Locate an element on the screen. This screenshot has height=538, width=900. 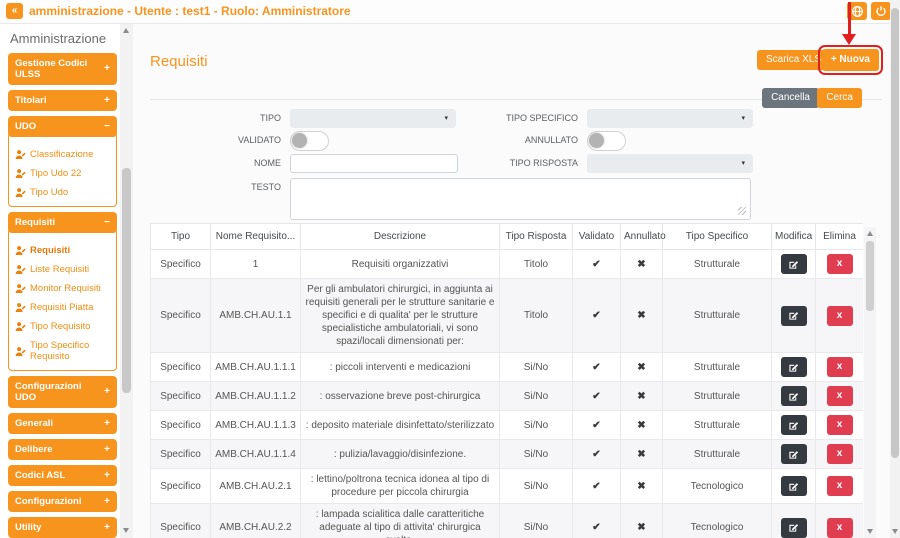
sidebar-group-titolari: Titolari + is located at coordinates (62, 100).